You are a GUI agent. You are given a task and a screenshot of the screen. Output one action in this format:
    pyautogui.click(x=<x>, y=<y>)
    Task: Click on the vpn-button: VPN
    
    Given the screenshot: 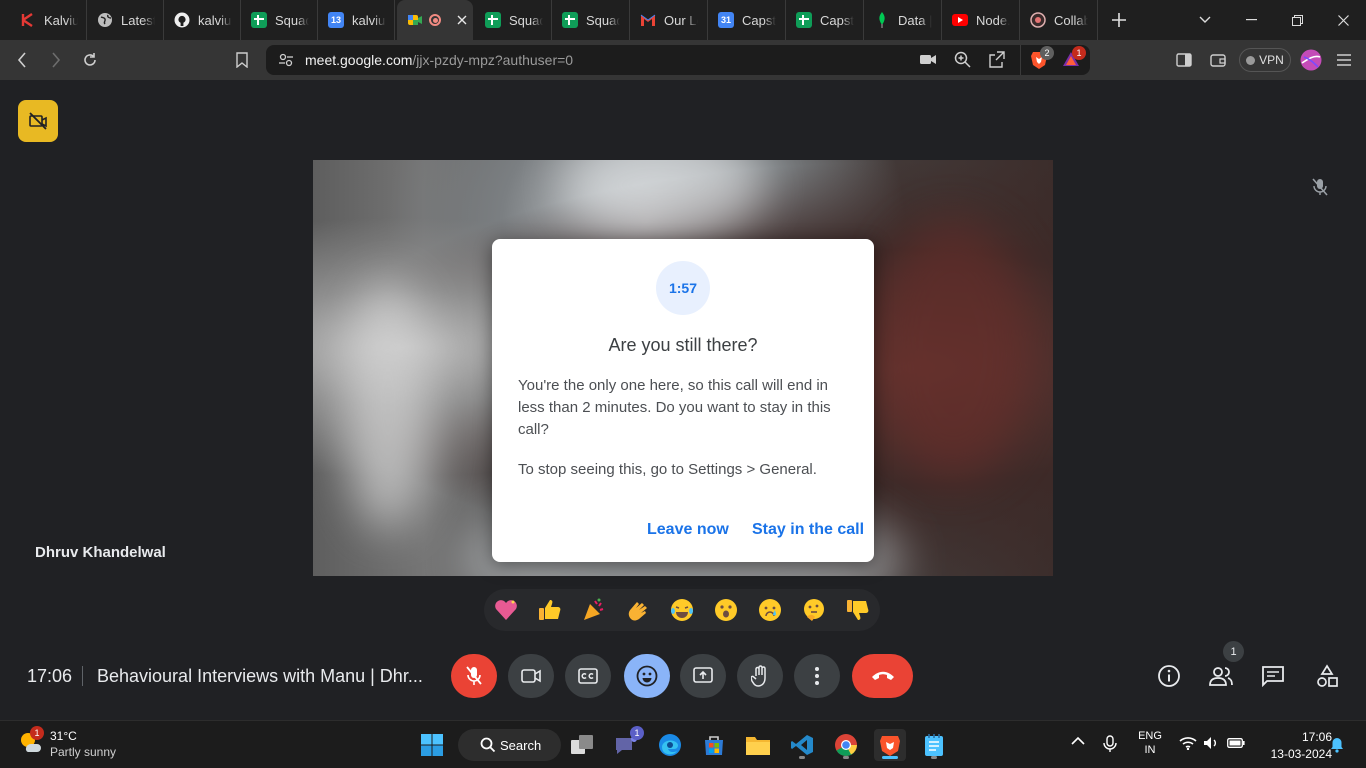 What is the action you would take?
    pyautogui.click(x=1265, y=60)
    